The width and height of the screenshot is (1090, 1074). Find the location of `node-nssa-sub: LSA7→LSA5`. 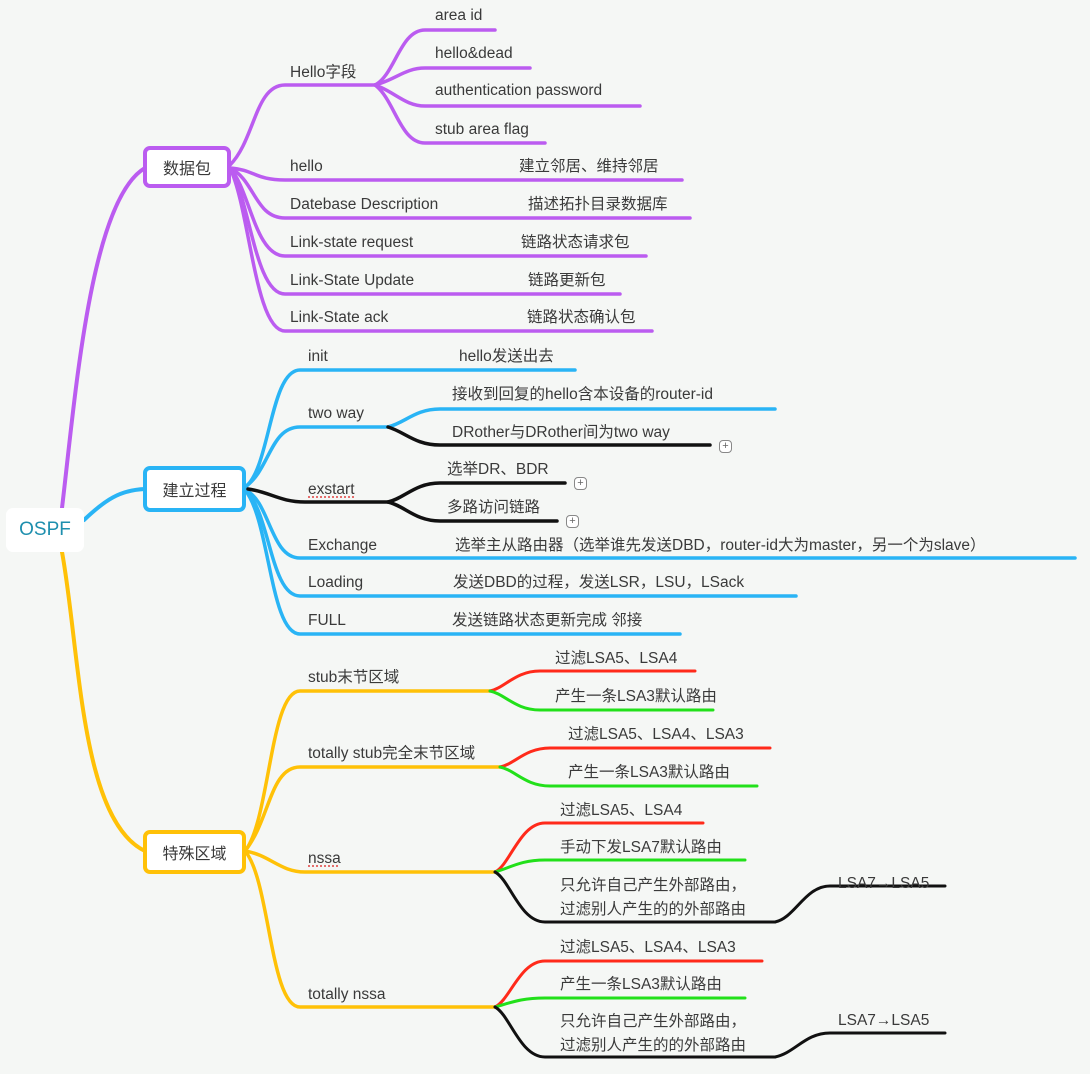

node-nssa-sub: LSA7→LSA5 is located at coordinates (883, 884).